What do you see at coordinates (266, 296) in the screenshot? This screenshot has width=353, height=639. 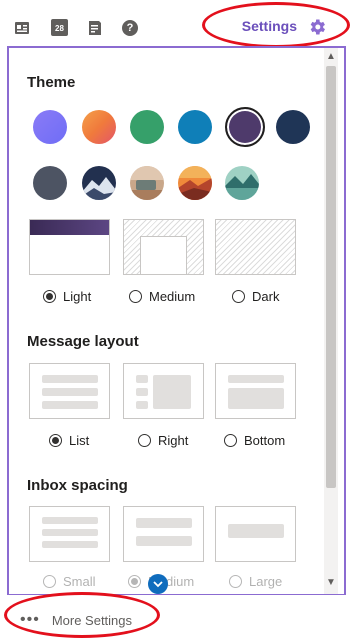 I see `dark-label: Dark` at bounding box center [266, 296].